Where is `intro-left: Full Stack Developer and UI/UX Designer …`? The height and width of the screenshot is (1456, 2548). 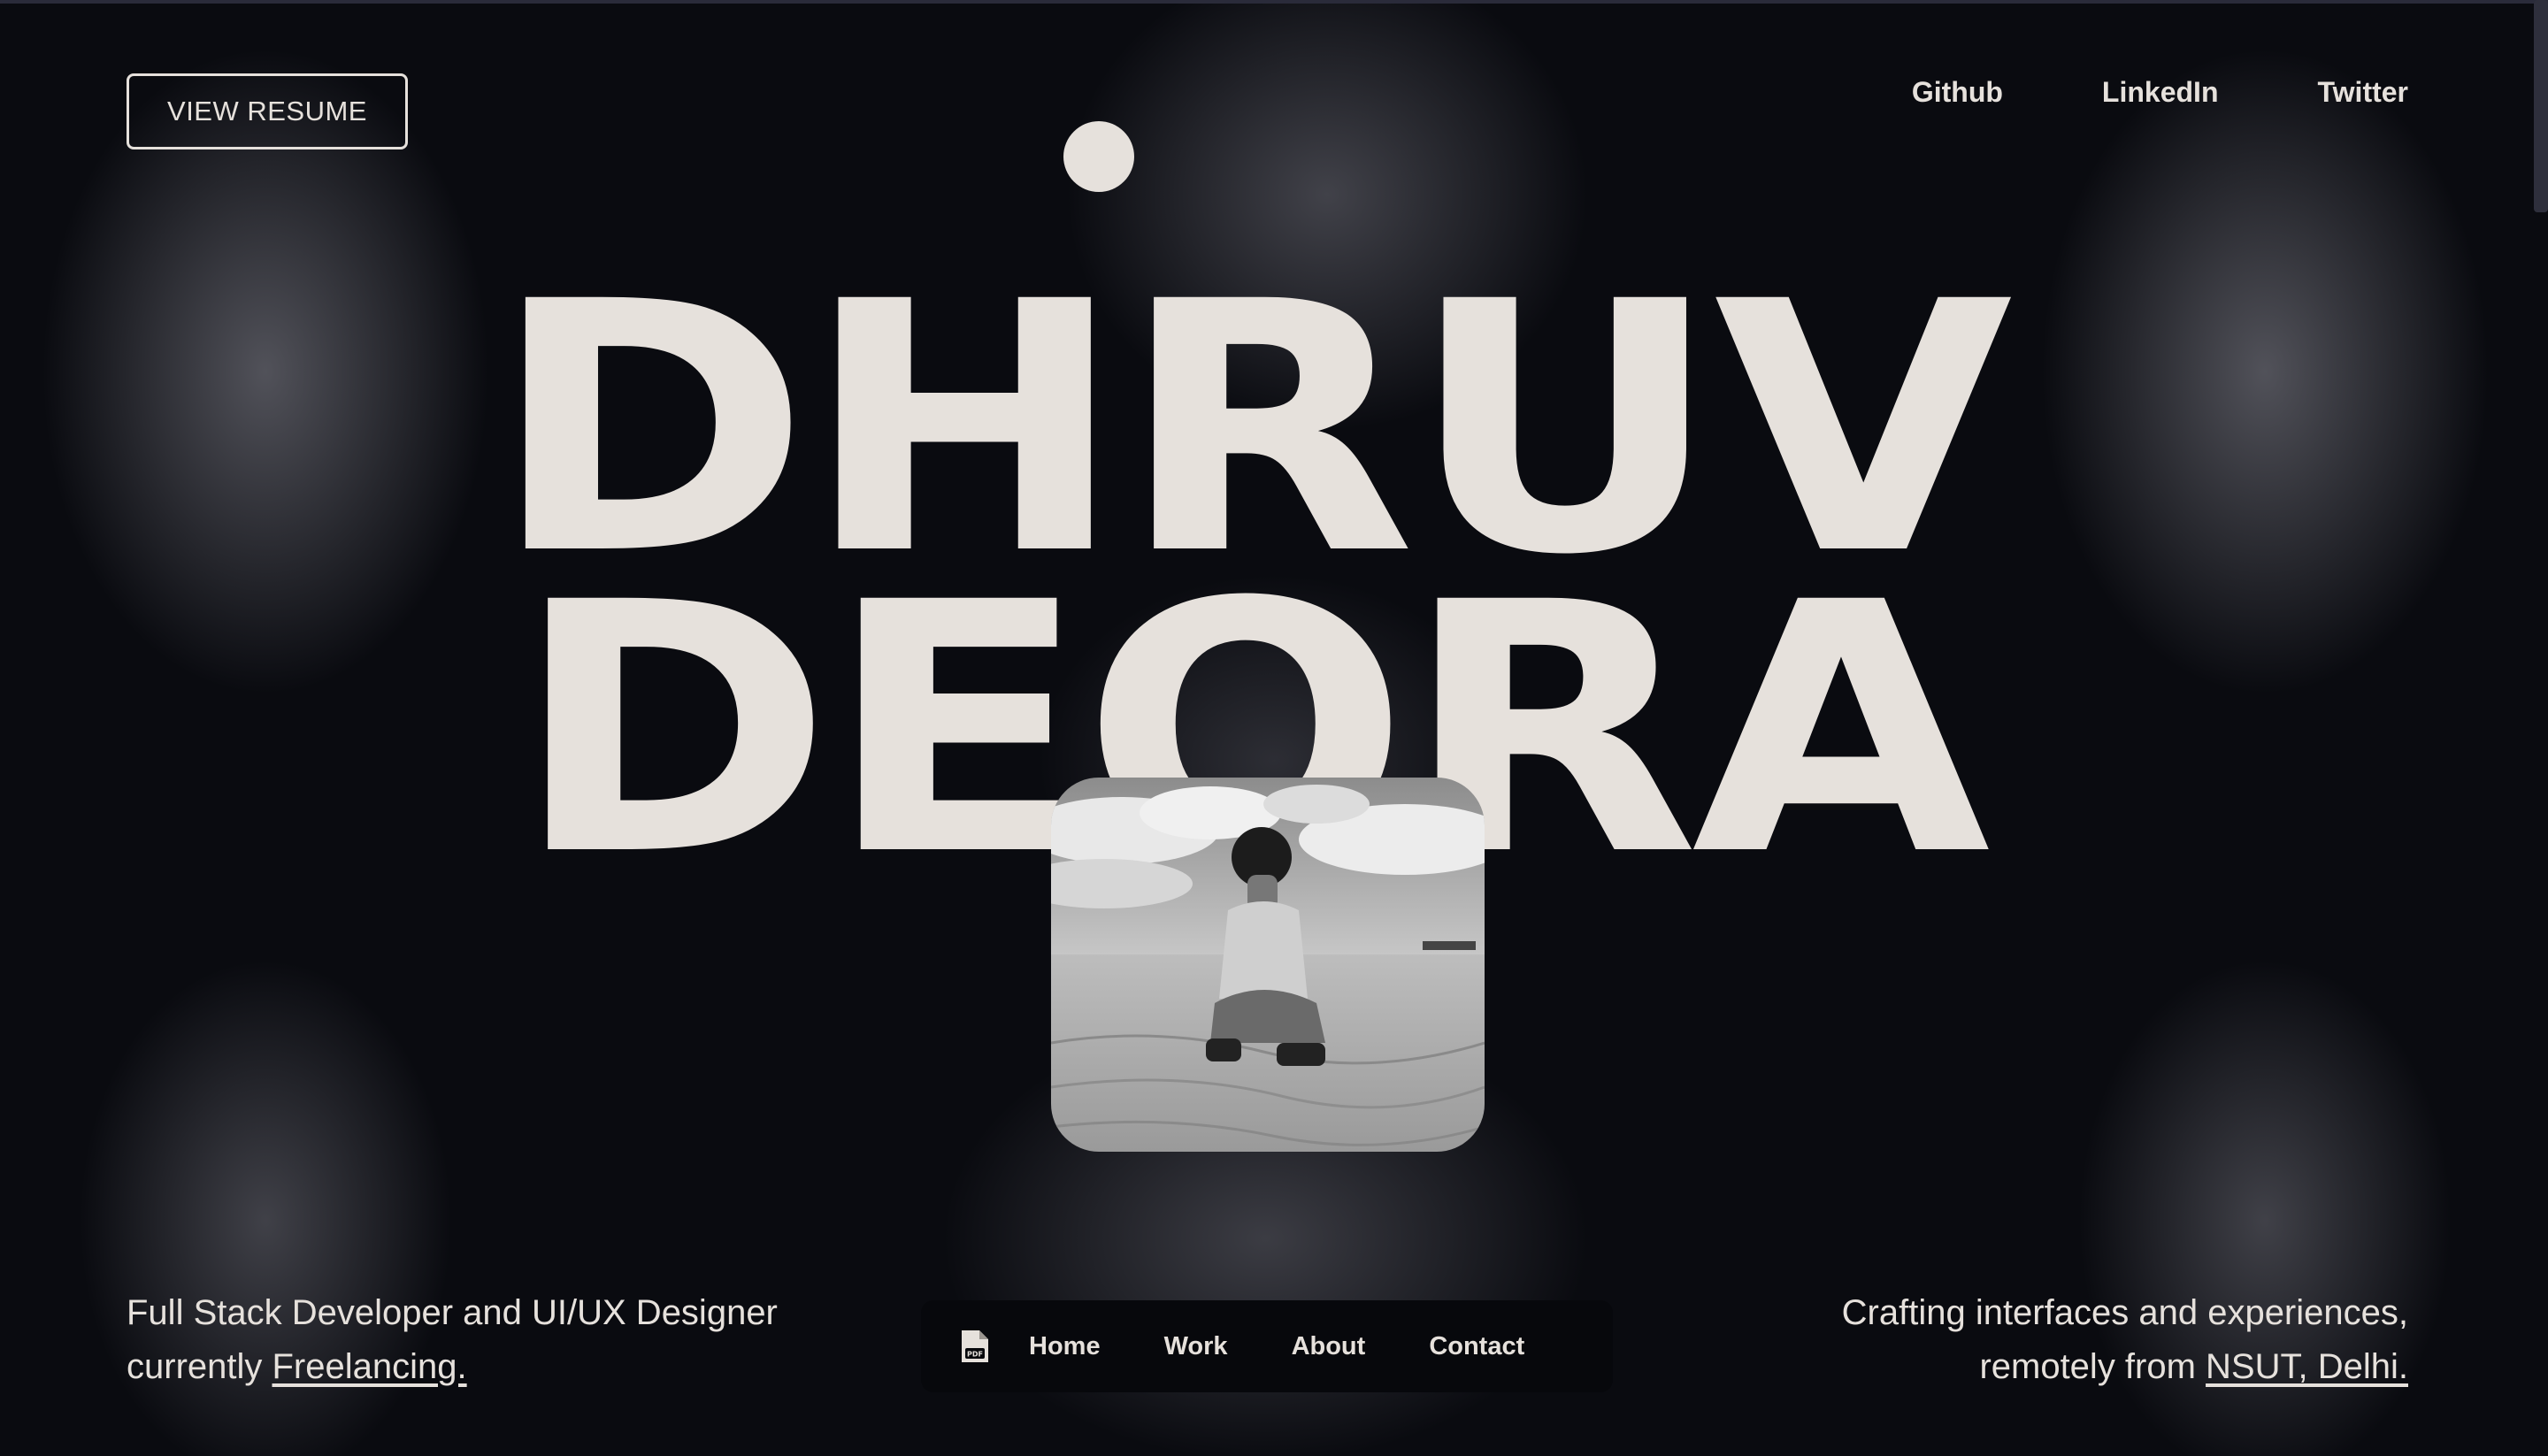 intro-left: Full Stack Developer and UI/UX Designer … is located at coordinates (452, 1340).